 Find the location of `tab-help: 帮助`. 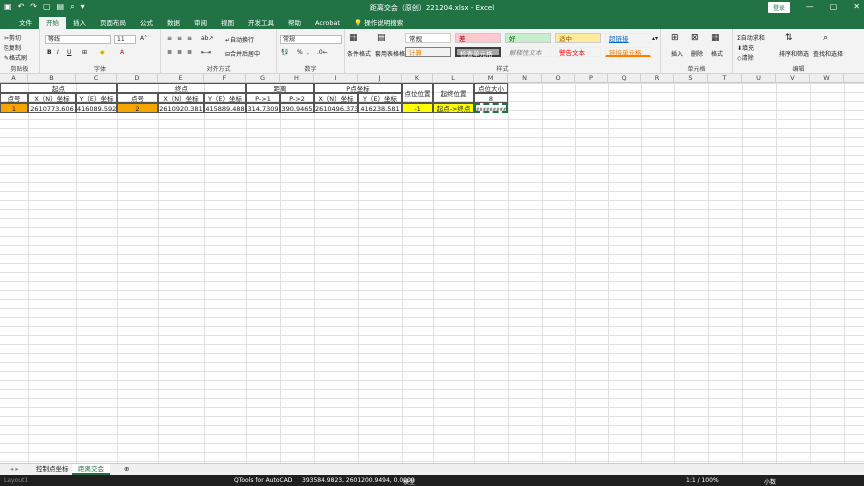

tab-help: 帮助 is located at coordinates (294, 23).